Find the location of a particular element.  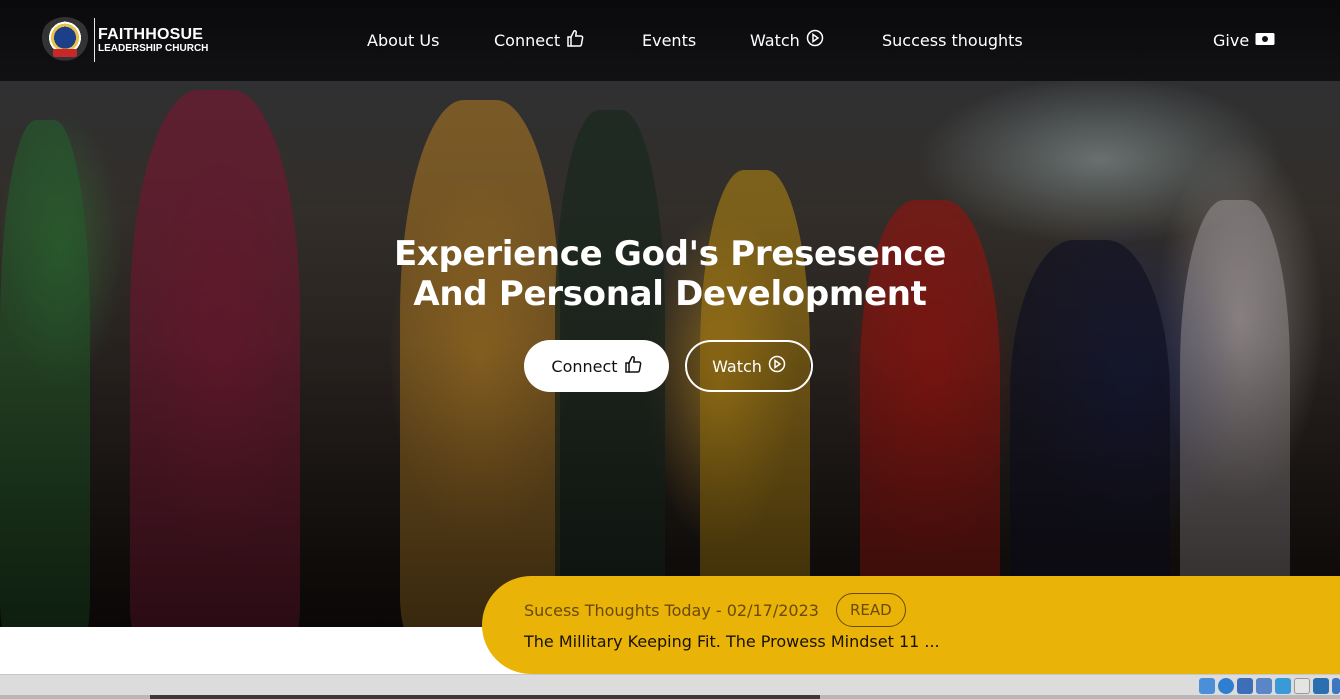

nav-events-label: Events is located at coordinates (669, 40).